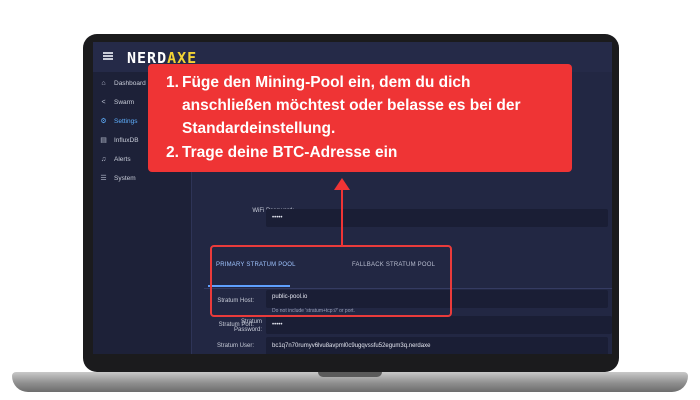  Describe the element at coordinates (290, 152) in the screenshot. I see `step-2-text: Trage deine BTC-Adresse ein` at that location.